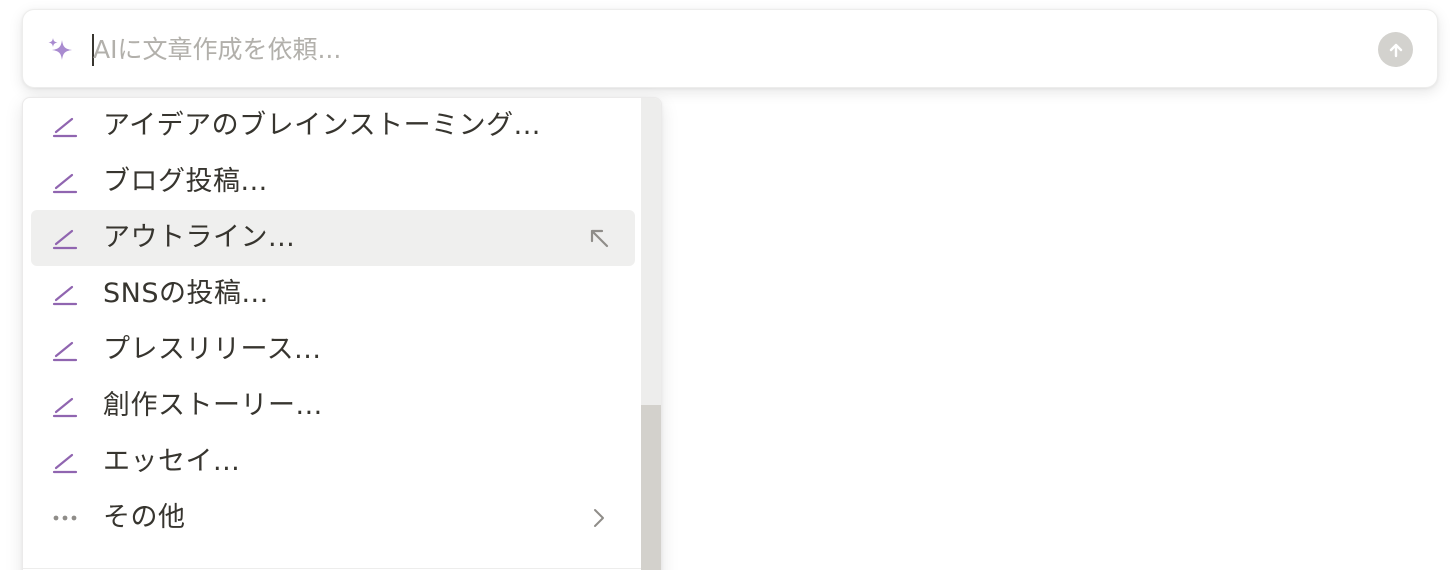 The image size is (1450, 570). Describe the element at coordinates (333, 568) in the screenshot. I see `menu-divider` at that location.